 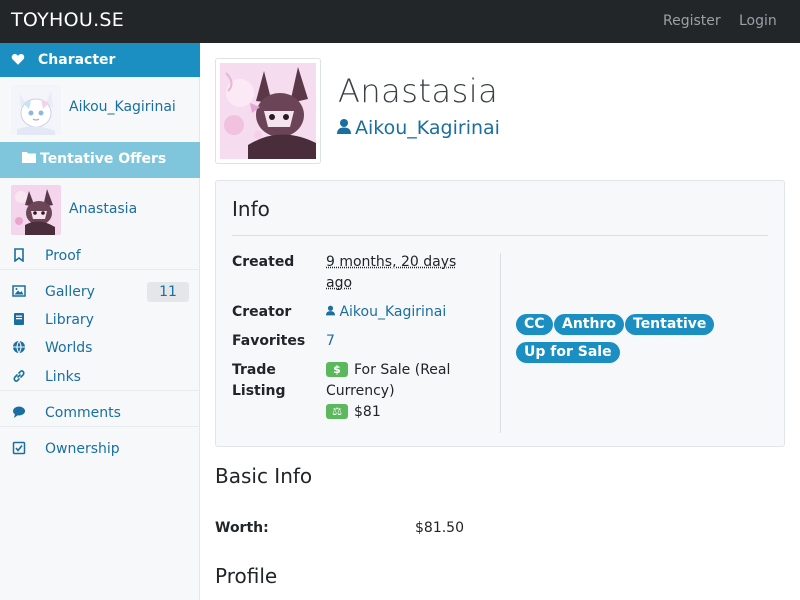 What do you see at coordinates (367, 412) in the screenshot?
I see `trade-price-value: $81` at bounding box center [367, 412].